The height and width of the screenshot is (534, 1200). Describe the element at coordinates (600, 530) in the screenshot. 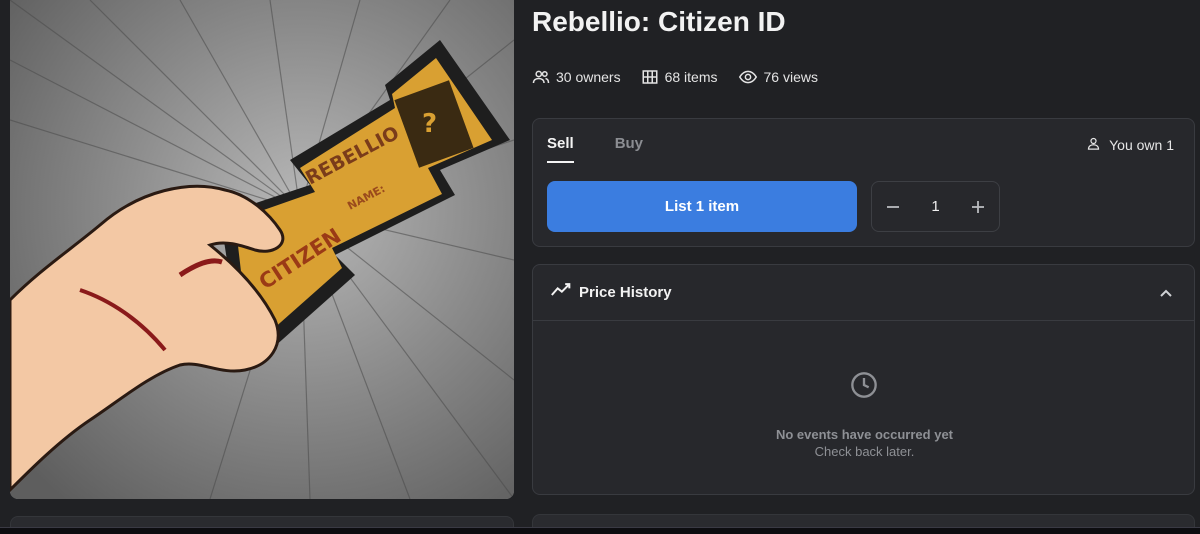

I see `os-taskbar` at that location.